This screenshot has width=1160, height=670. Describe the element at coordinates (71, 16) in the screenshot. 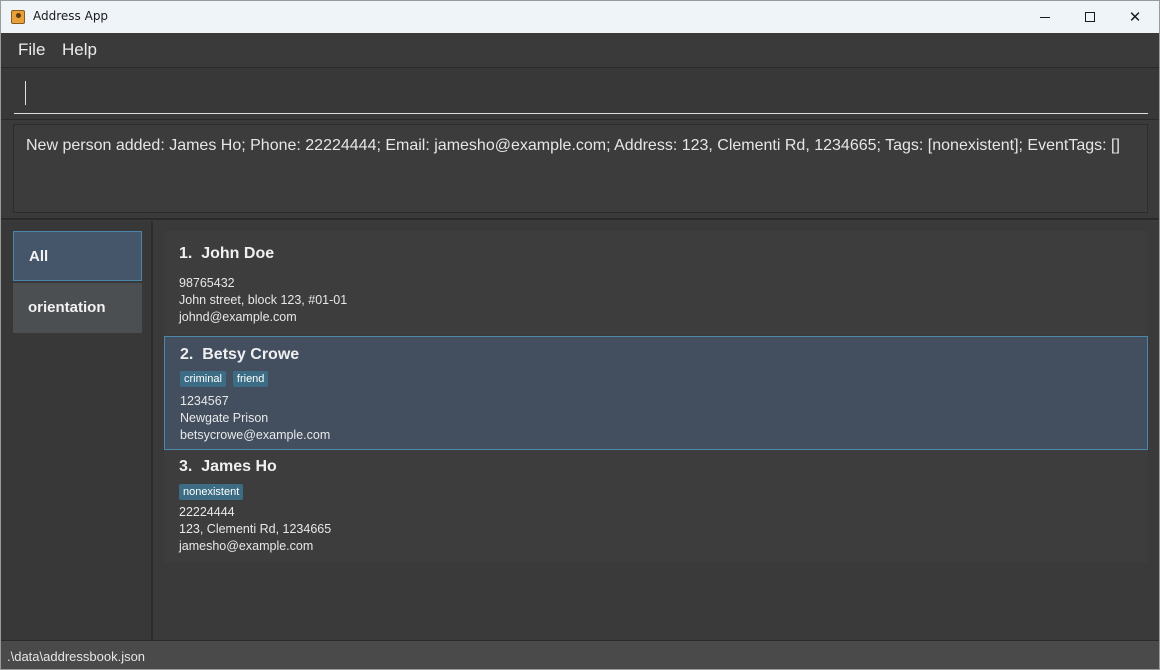

I see `window-title: Address App` at that location.